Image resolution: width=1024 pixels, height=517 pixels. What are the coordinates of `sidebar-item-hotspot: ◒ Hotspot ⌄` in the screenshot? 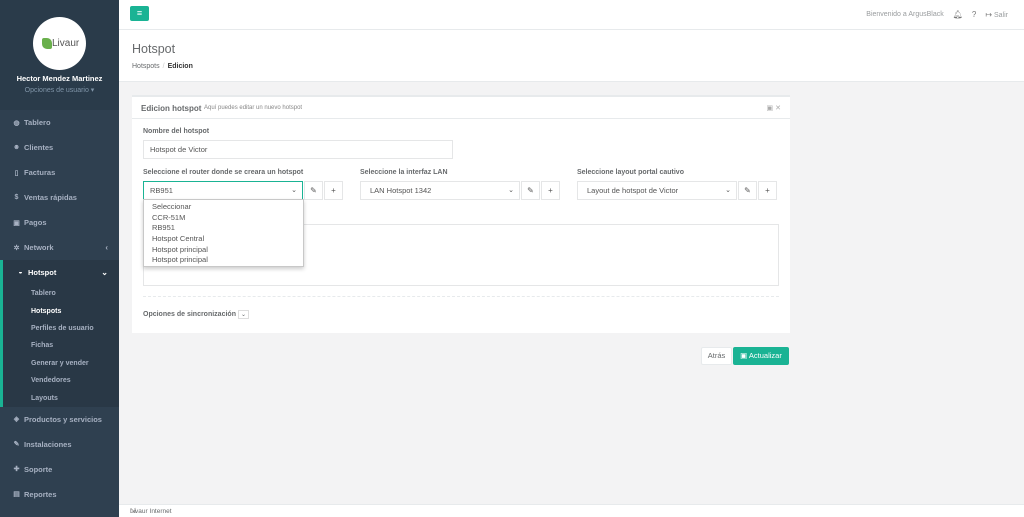 It's located at (59, 272).